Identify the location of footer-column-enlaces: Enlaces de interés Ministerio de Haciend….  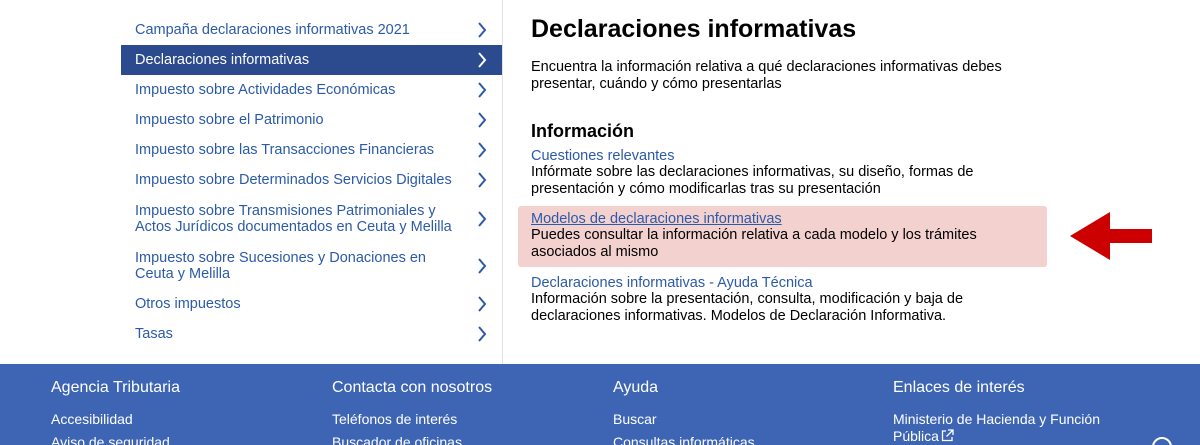
(1013, 412).